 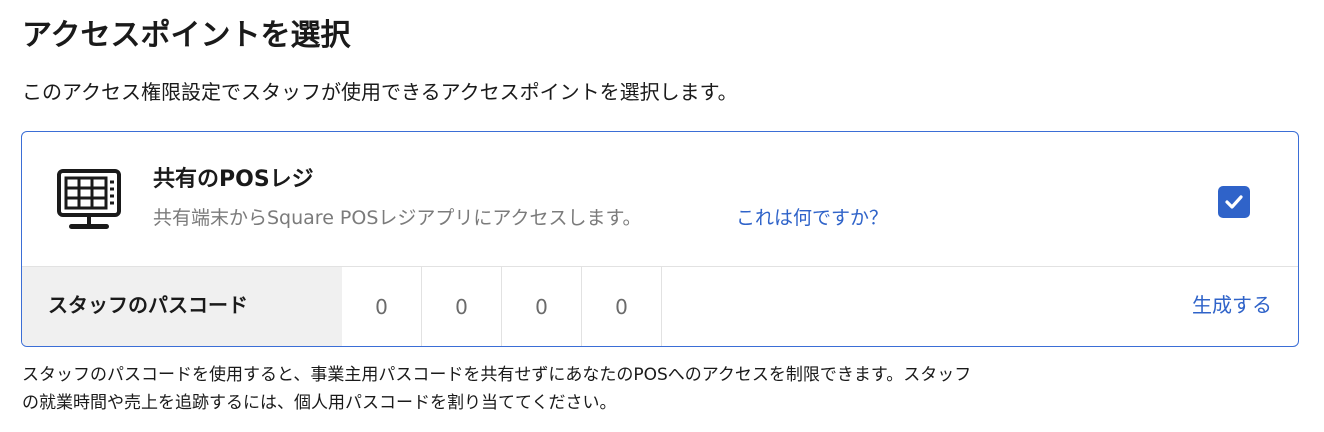 I want to click on checkmark-icon, so click(x=1234, y=202).